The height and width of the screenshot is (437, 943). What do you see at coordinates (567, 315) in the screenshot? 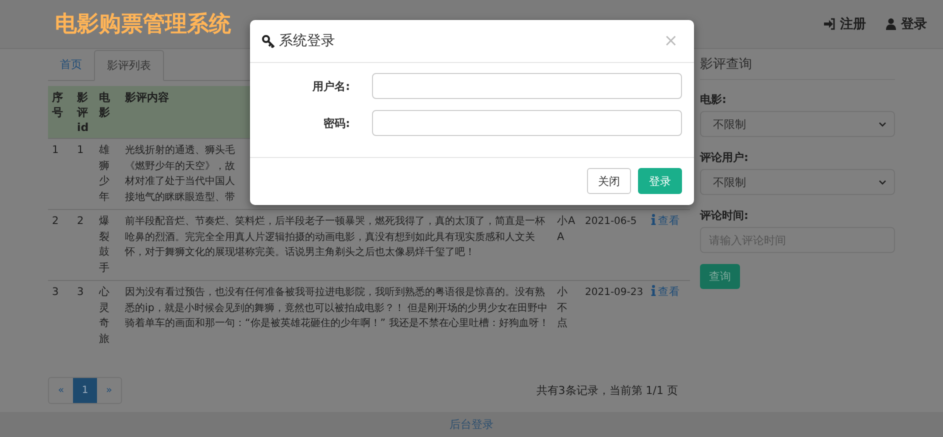
I see `table-cell: 小不点` at bounding box center [567, 315].